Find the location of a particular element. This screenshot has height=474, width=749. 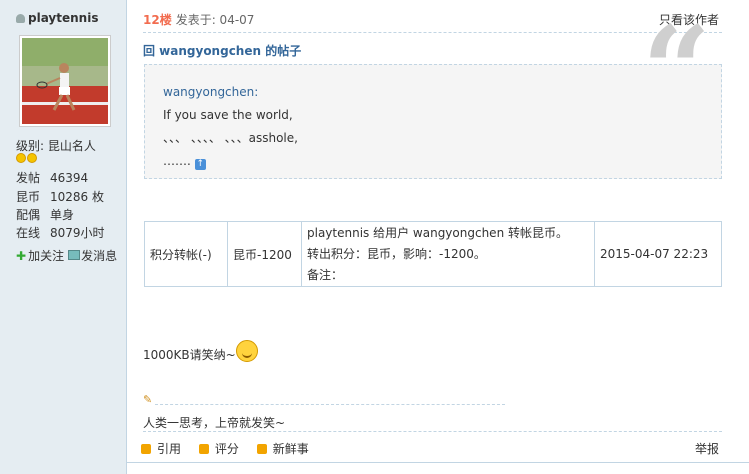

stat-posts: 发帖 46394 is located at coordinates (52, 177).